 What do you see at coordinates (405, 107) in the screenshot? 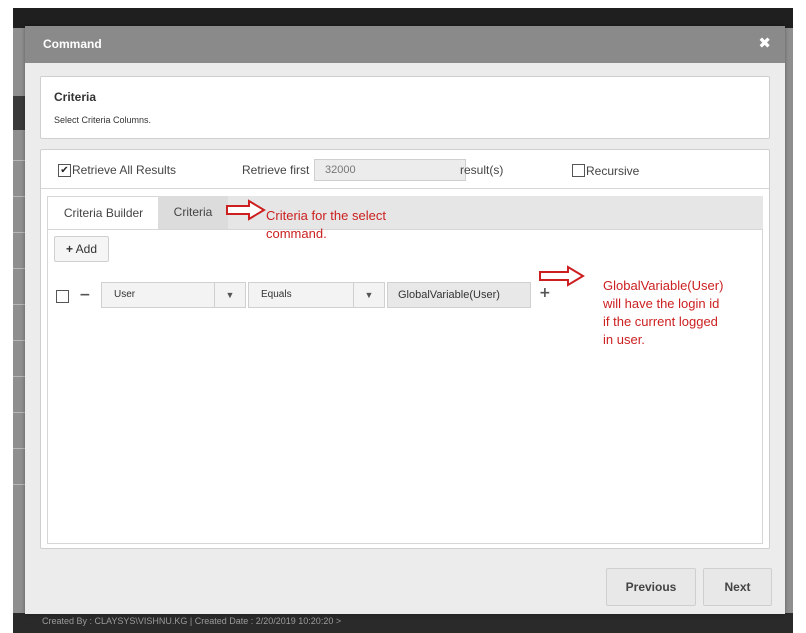
I see `criteria-panel: Criteria Select Criteria Columns.` at bounding box center [405, 107].